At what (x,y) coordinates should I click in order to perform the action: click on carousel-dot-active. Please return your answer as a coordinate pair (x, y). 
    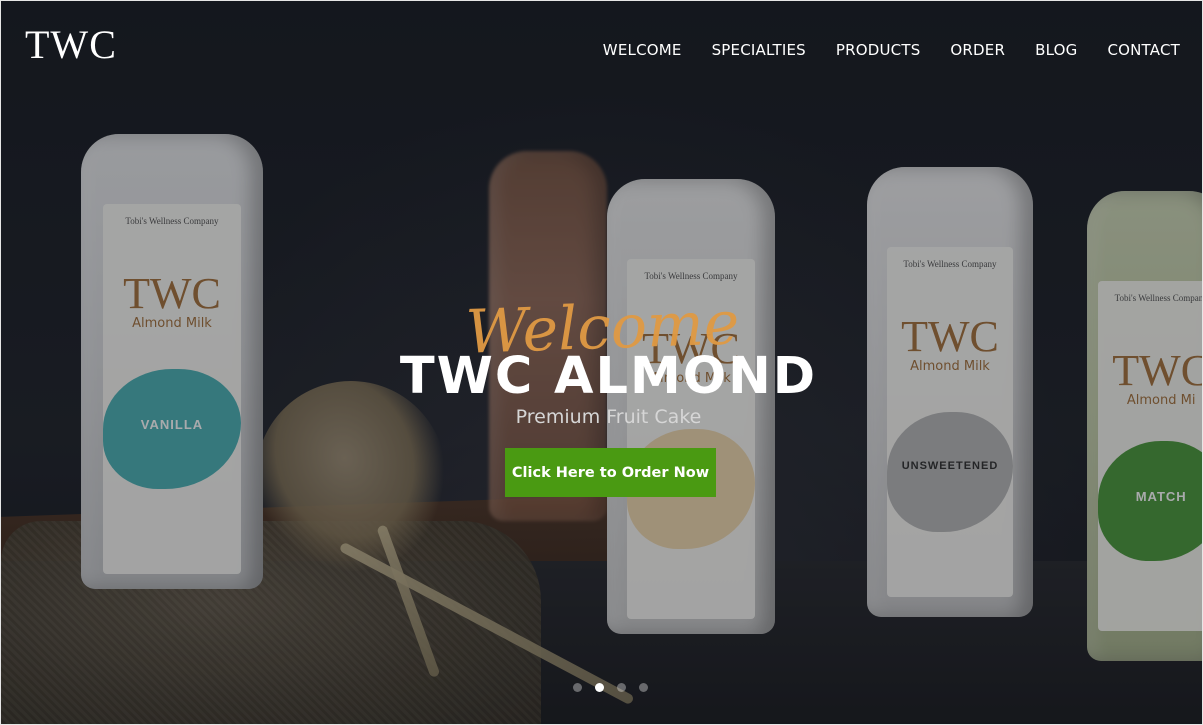
    Looking at the image, I should click on (599, 687).